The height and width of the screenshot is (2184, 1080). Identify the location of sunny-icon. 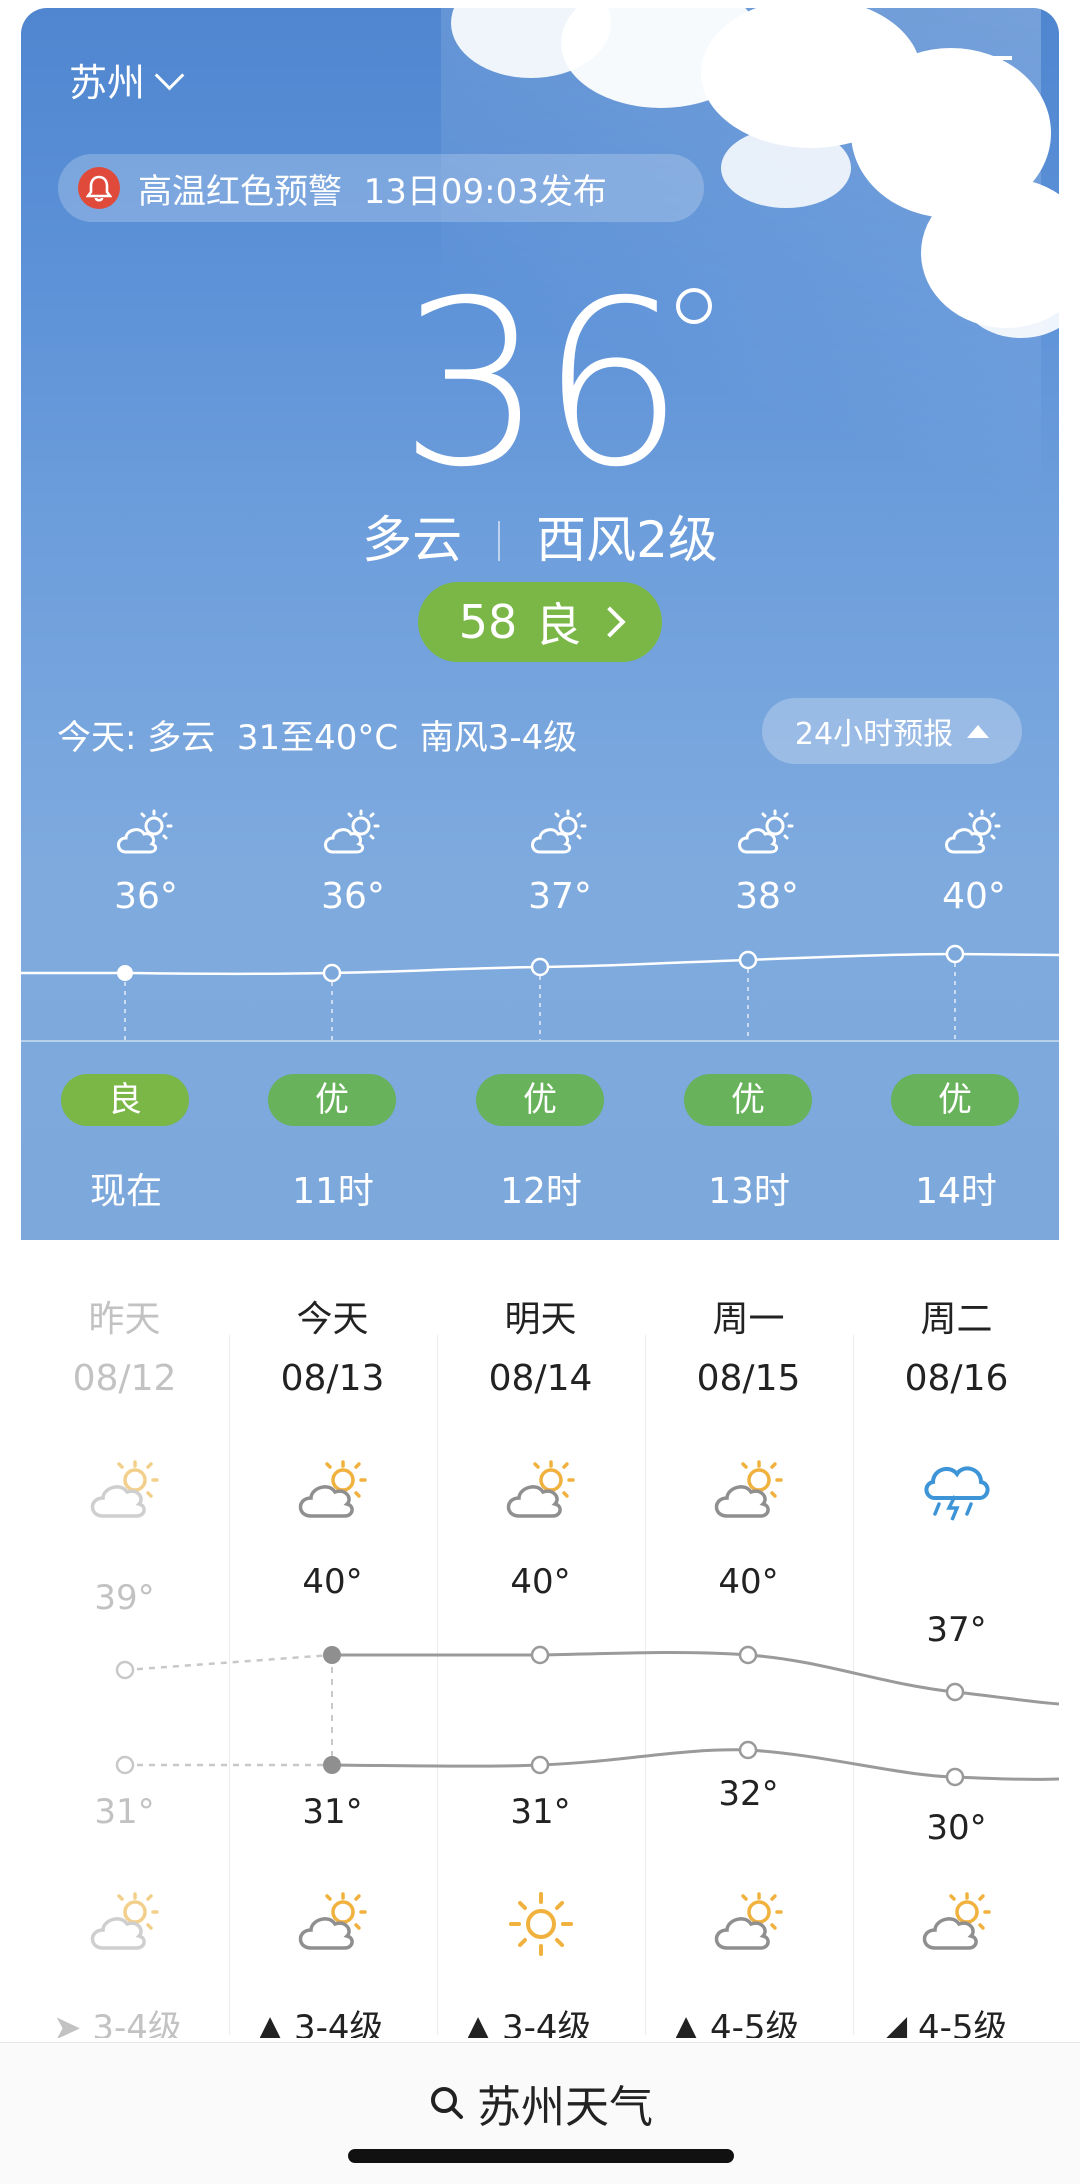
(541, 1924).